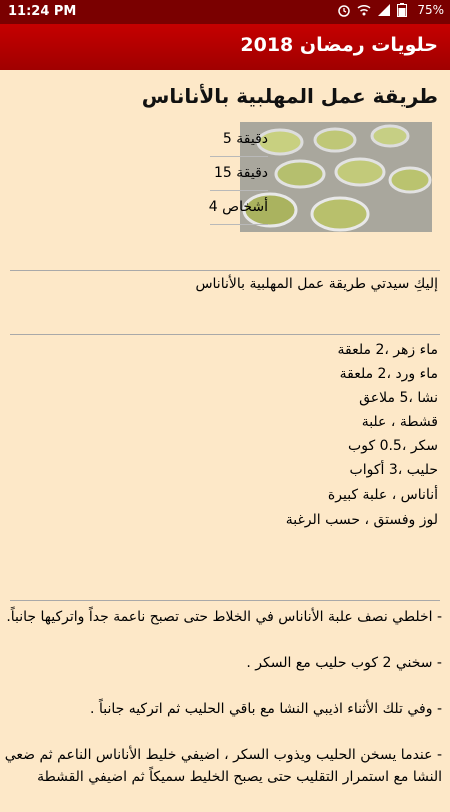 This screenshot has height=812, width=450. Describe the element at coordinates (245, 139) in the screenshot. I see `prep-time: 5 دقيقة` at that location.